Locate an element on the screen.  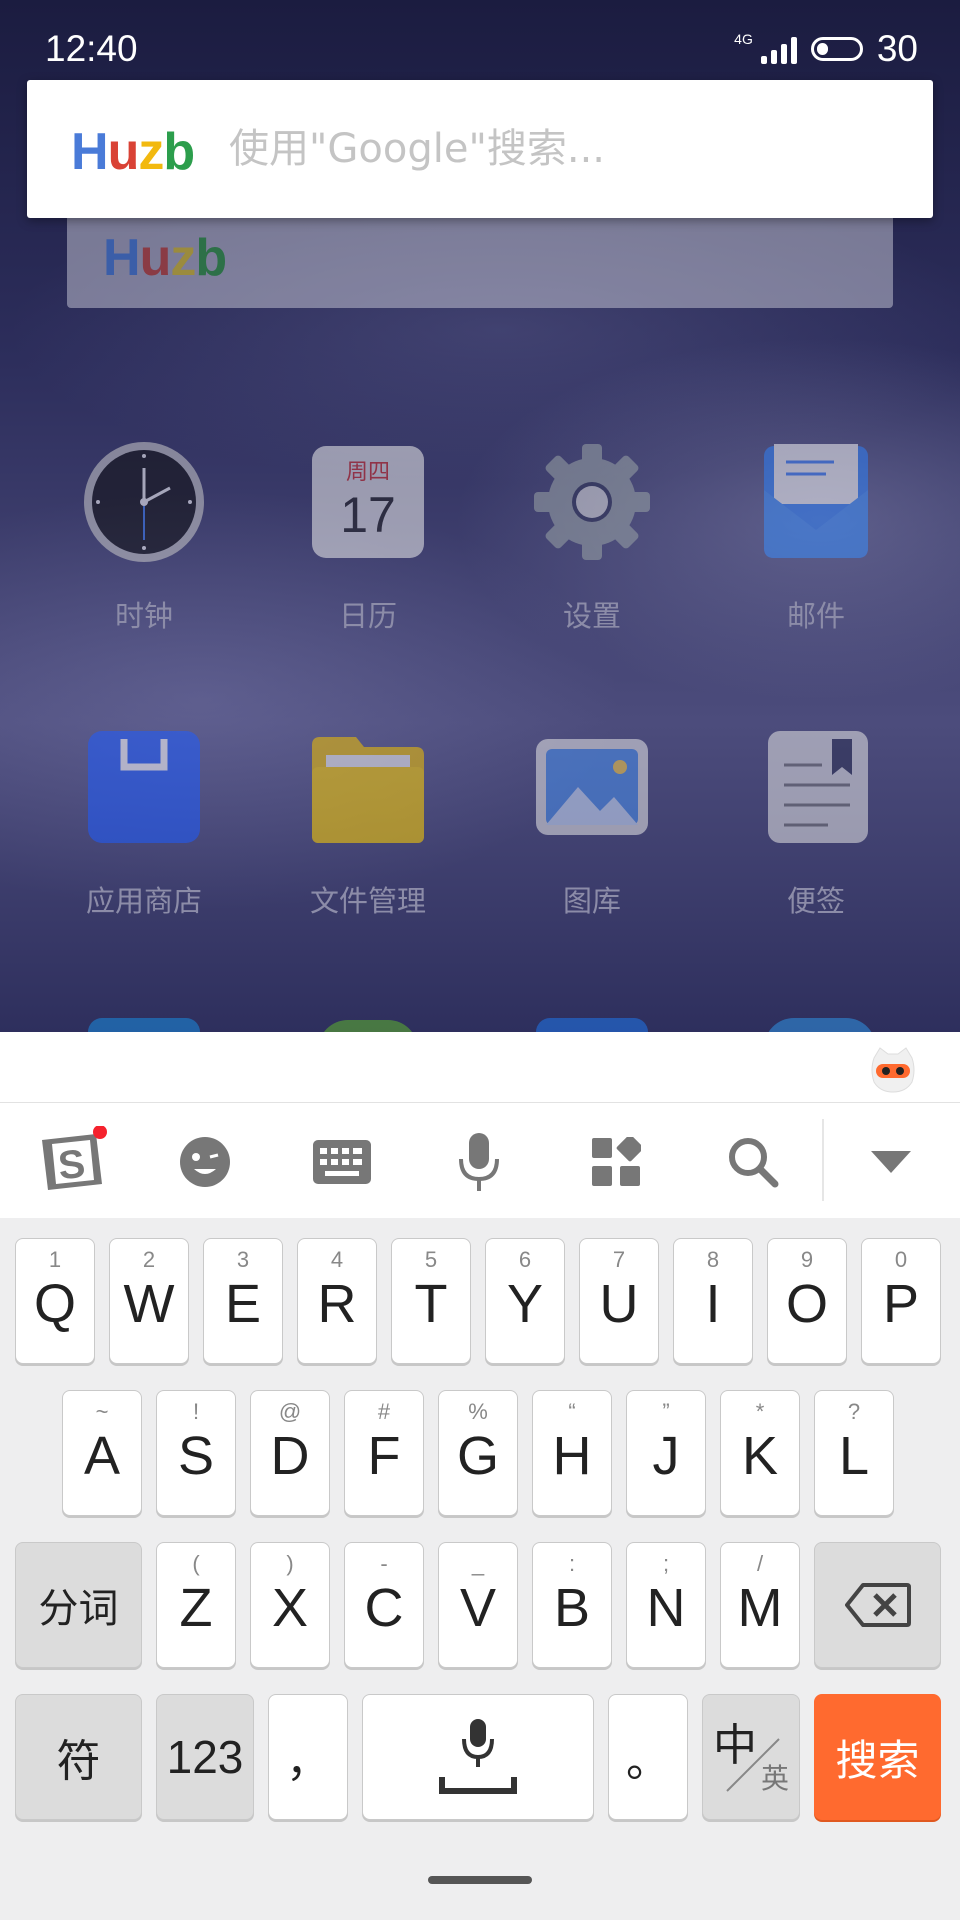
settings-gear-icon is located at coordinates (592, 502).